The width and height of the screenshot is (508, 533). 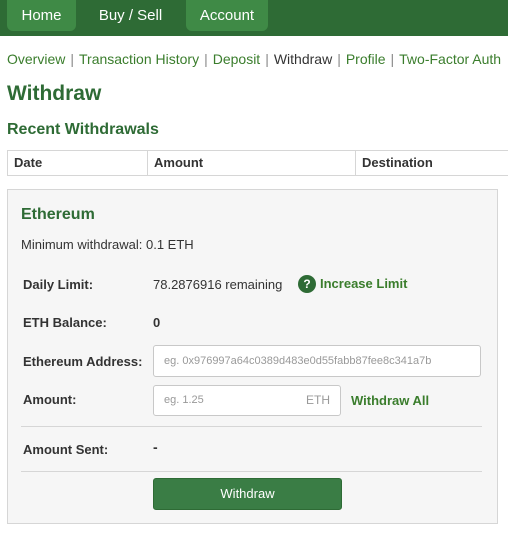 What do you see at coordinates (184, 400) in the screenshot?
I see `amount-placeholder: eg. 1.25` at bounding box center [184, 400].